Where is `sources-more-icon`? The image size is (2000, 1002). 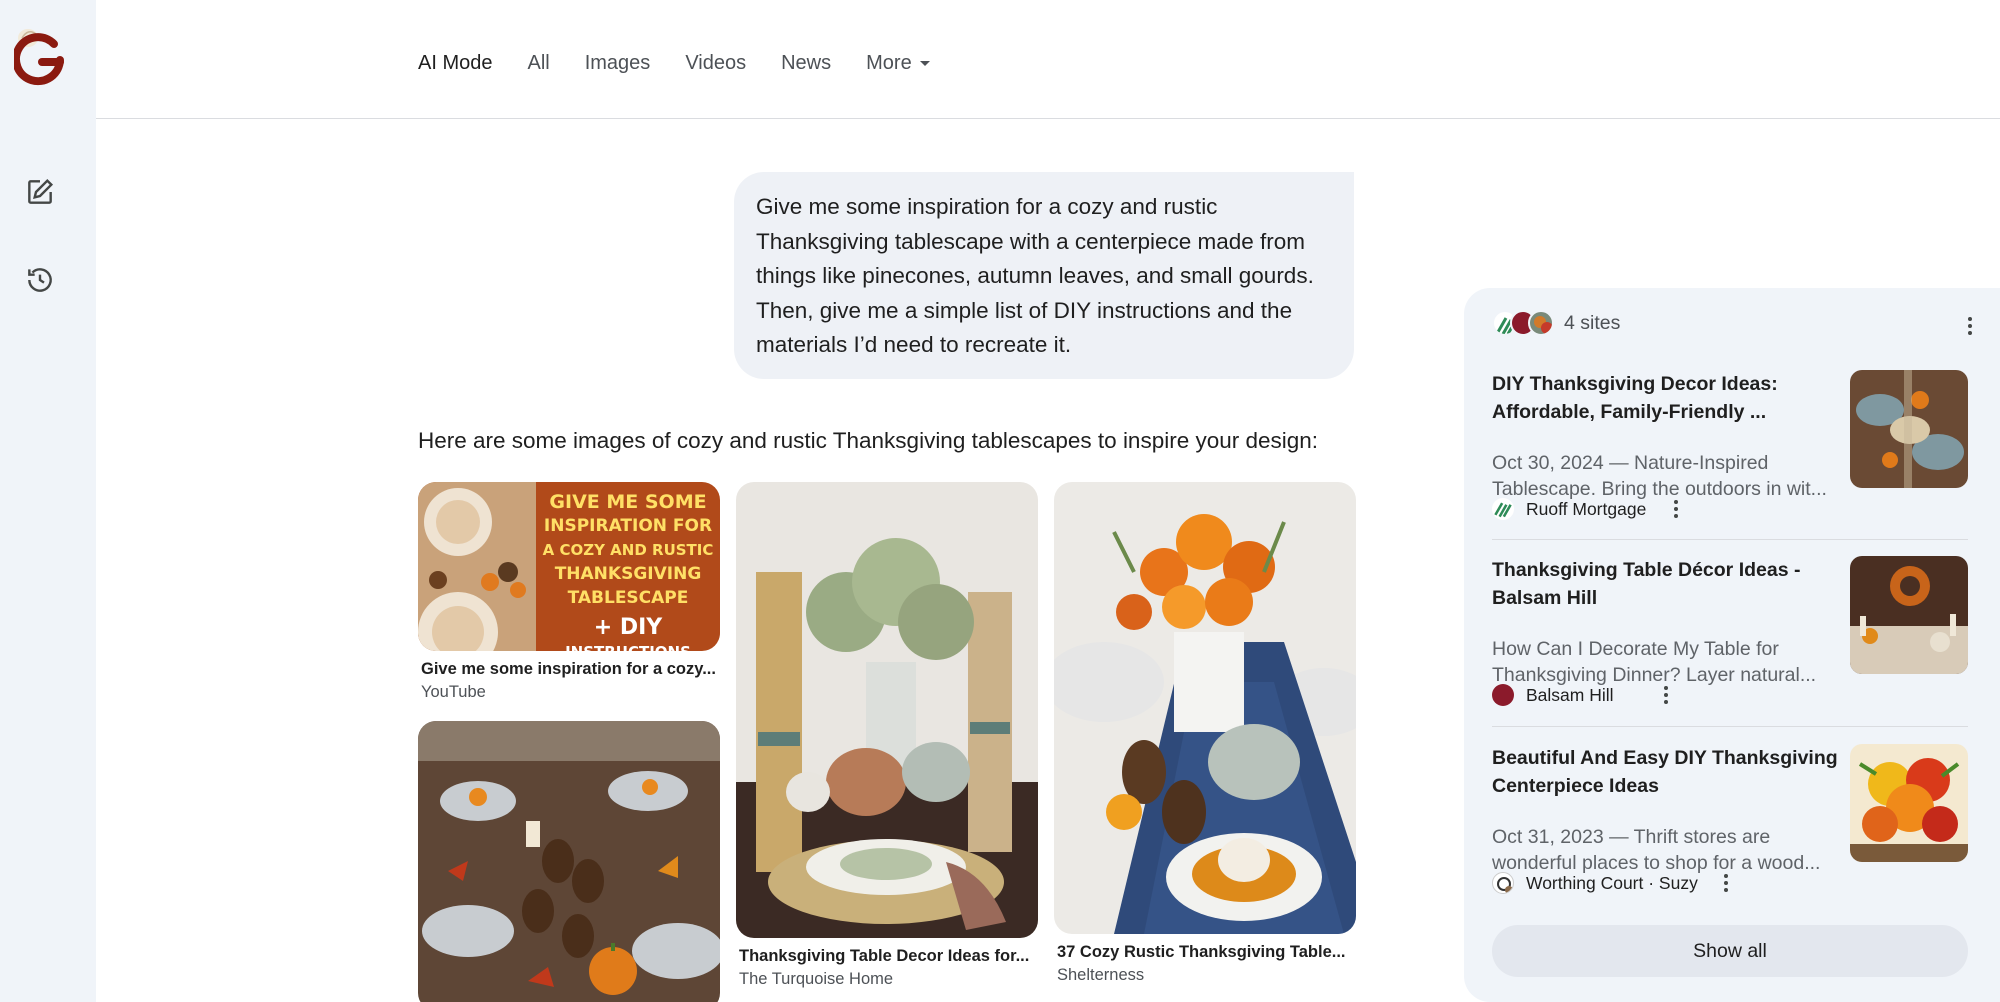
sources-more-icon is located at coordinates (1970, 326).